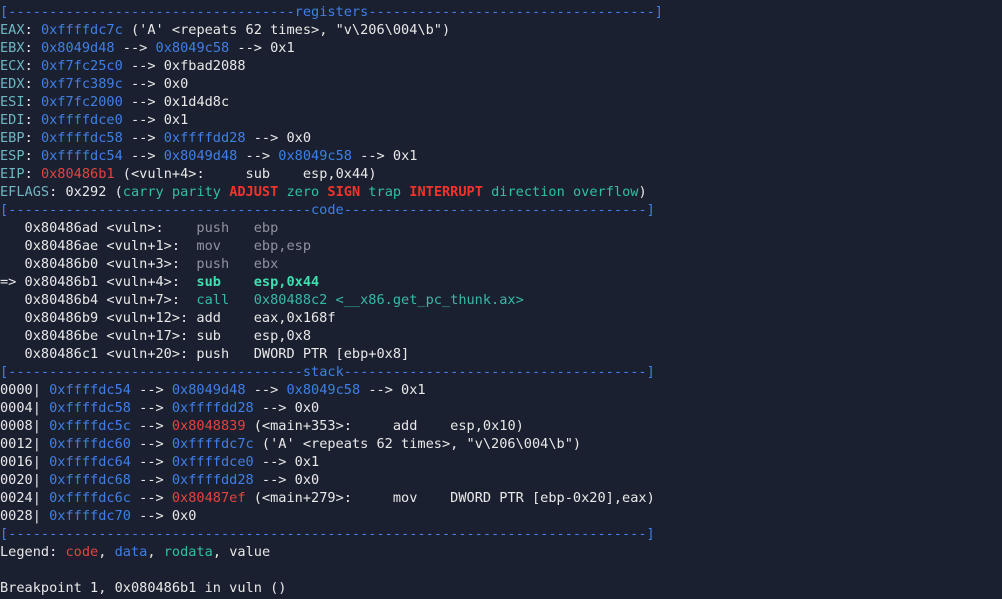 This screenshot has height=599, width=1002. I want to click on terminal-text: data, so click(131, 552).